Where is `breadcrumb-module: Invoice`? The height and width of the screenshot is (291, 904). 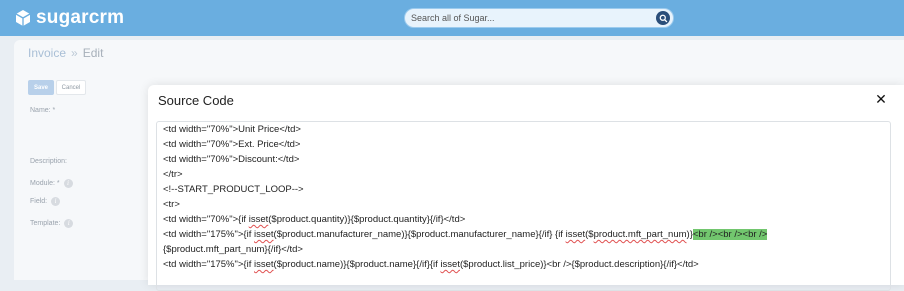 breadcrumb-module: Invoice is located at coordinates (47, 53).